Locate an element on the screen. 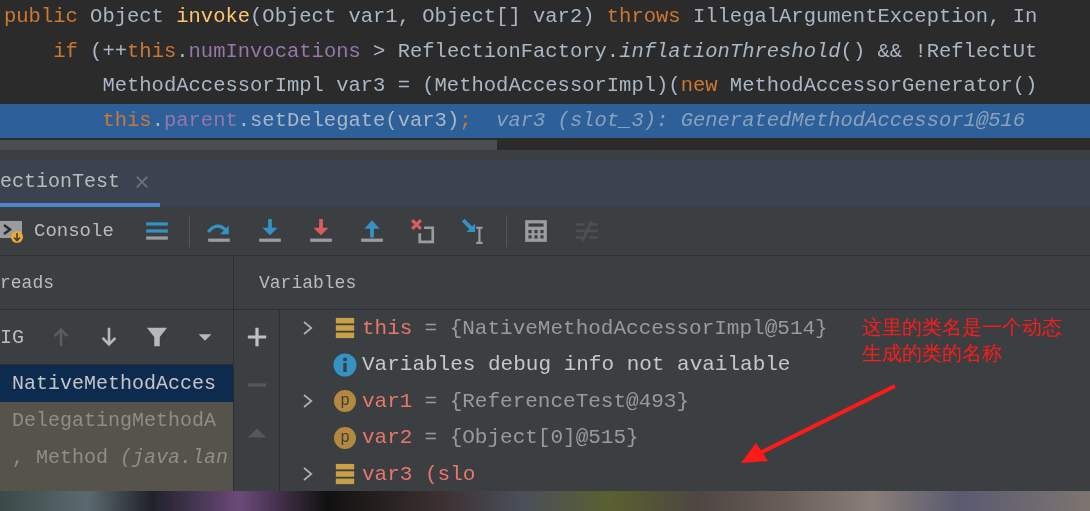  variable-value: = {NativeMethodAccessorImpl@514} is located at coordinates (626, 328).